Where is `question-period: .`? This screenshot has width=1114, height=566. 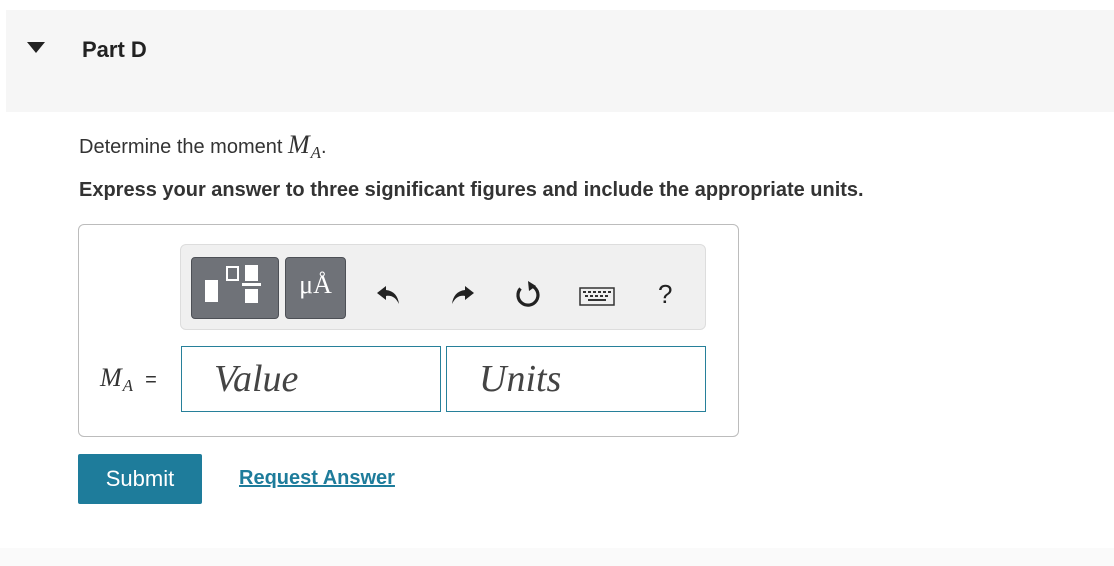
question-period: . is located at coordinates (324, 147).